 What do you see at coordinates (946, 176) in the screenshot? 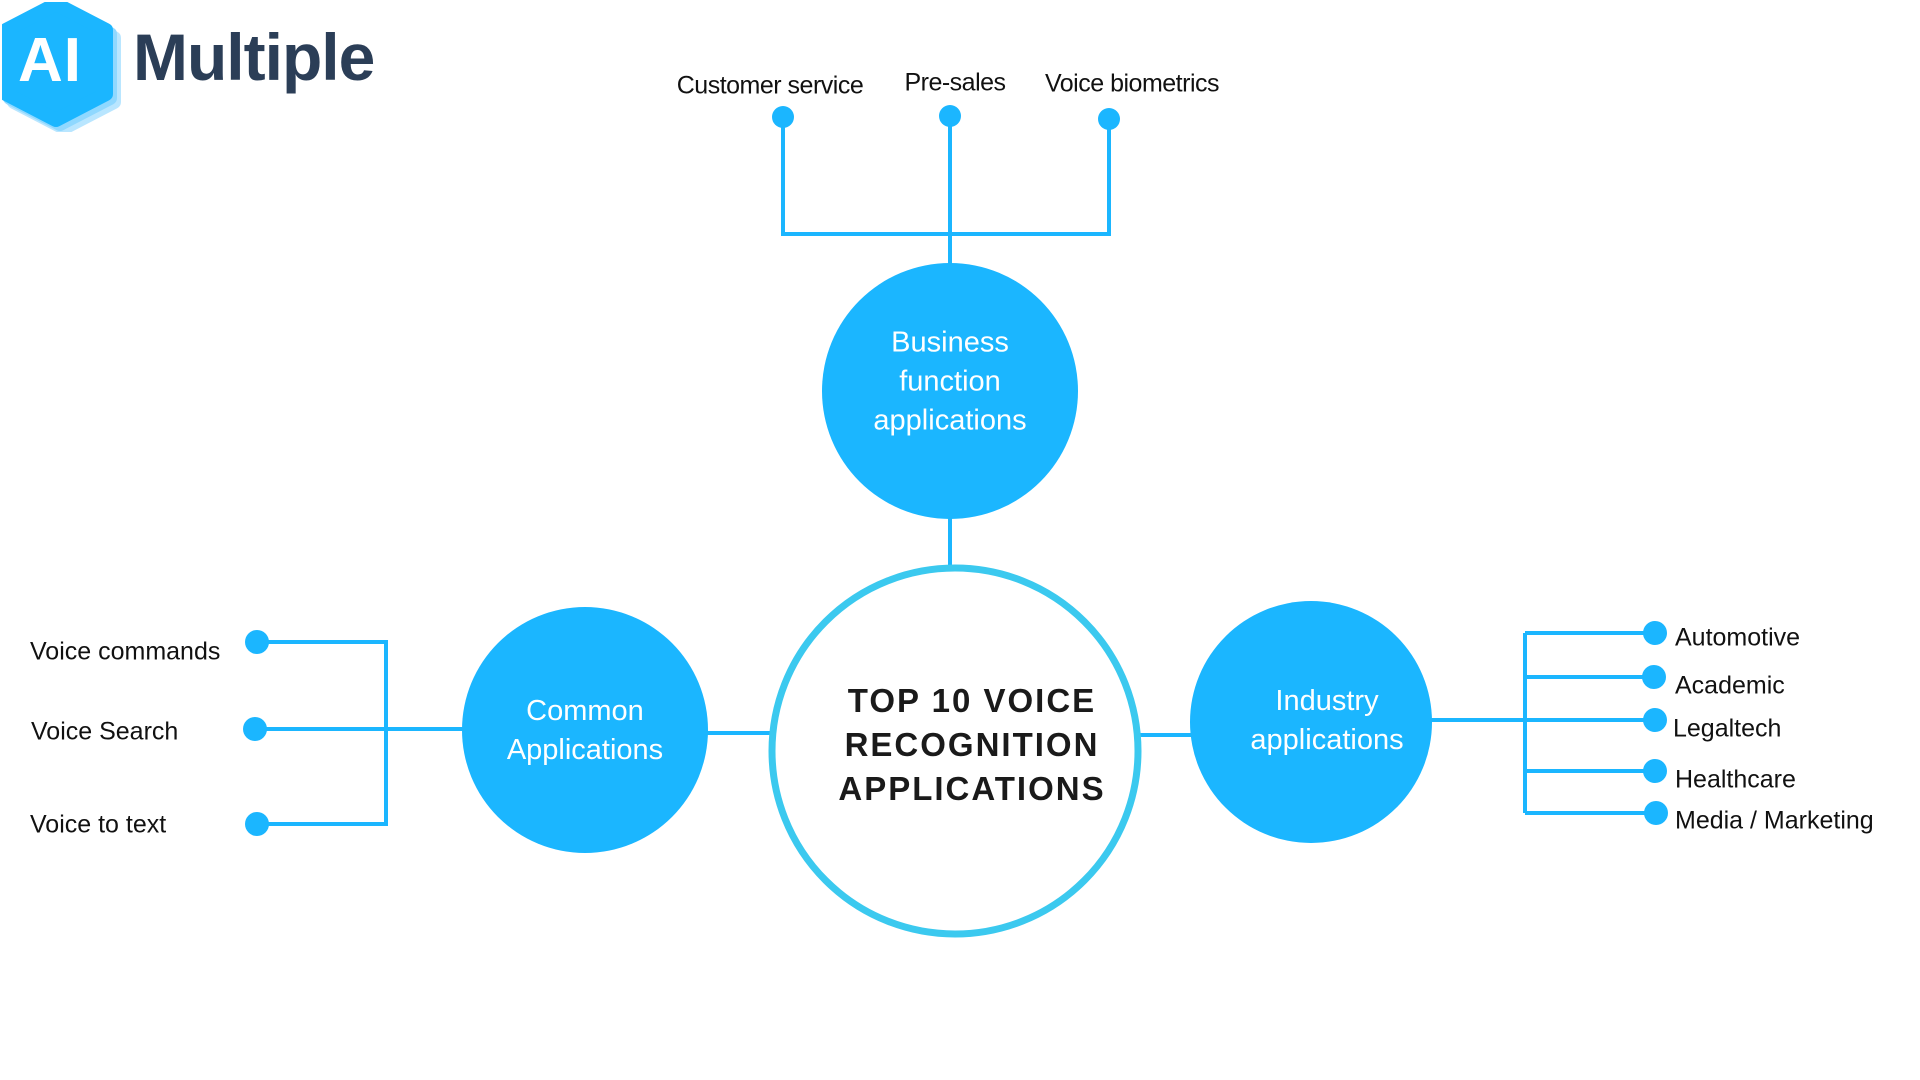
I see `business-bracket-connector` at bounding box center [946, 176].